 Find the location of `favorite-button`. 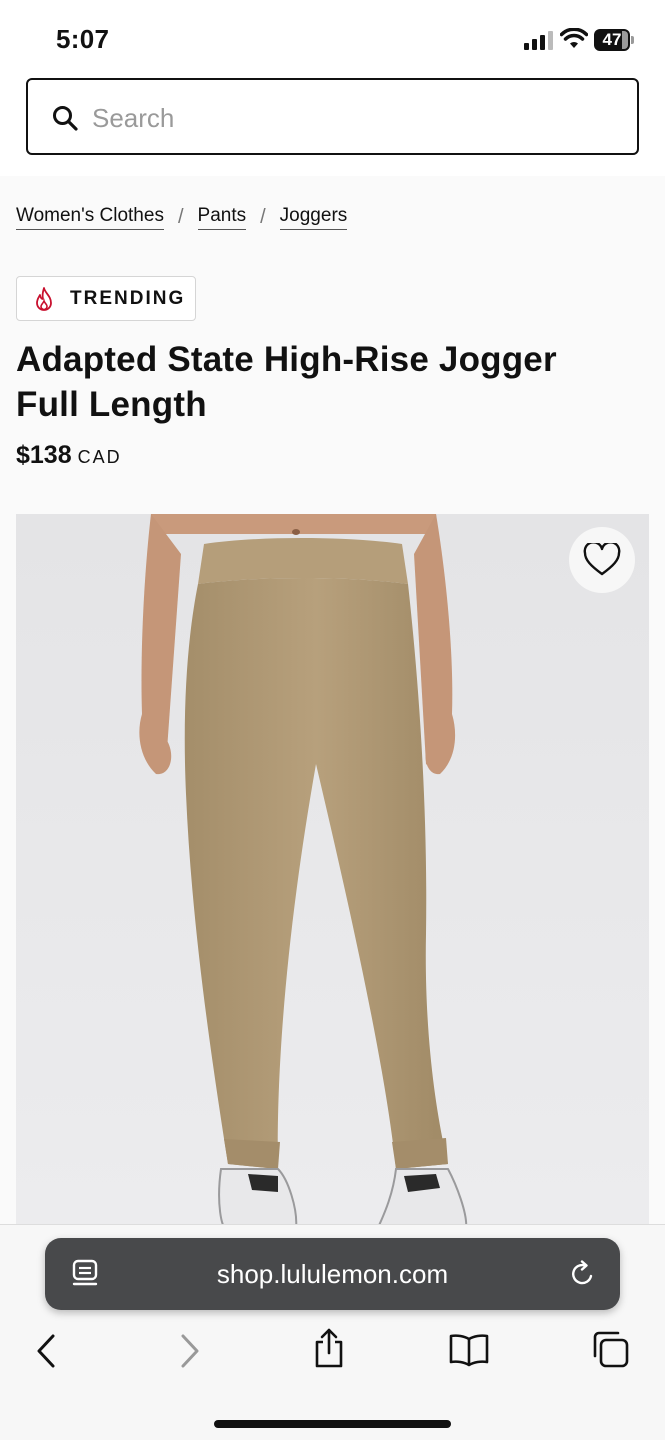

favorite-button is located at coordinates (602, 560).